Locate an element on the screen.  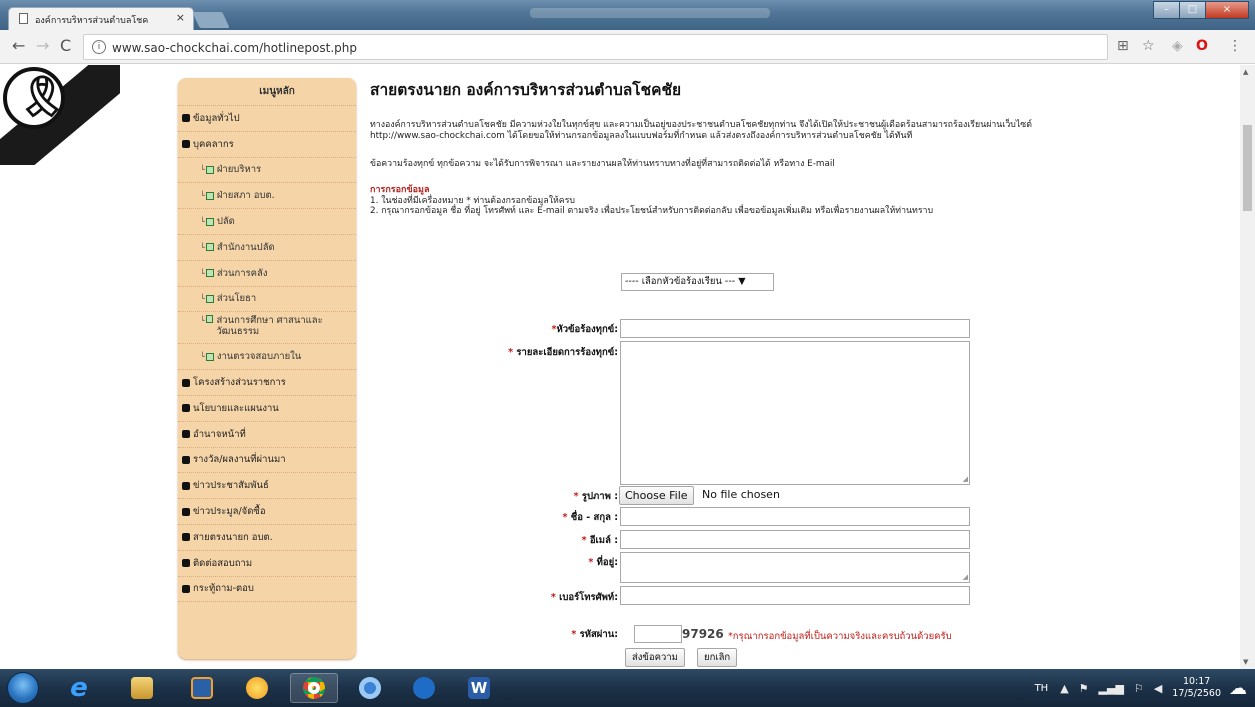
sidebar-item: └ งานตรวจสอบภายใน is located at coordinates (267, 357).